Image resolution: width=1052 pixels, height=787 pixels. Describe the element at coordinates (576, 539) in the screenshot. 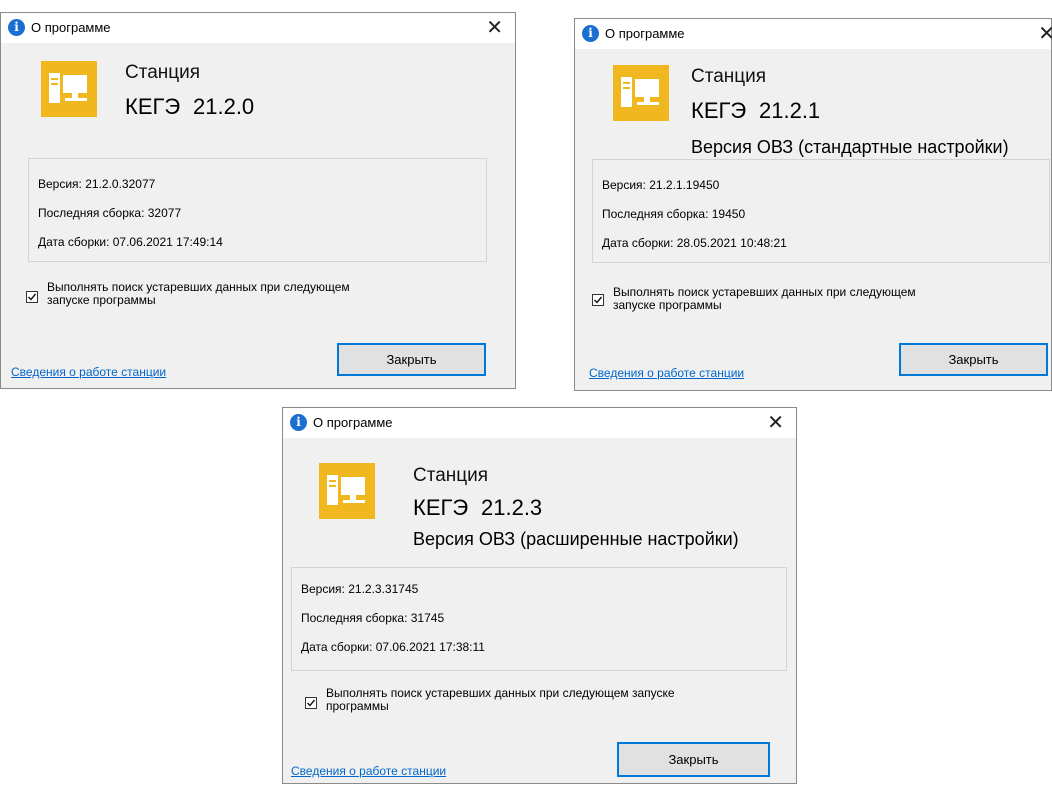

I see `edition-text: Версия ОВЗ (расширенные настройки)` at that location.